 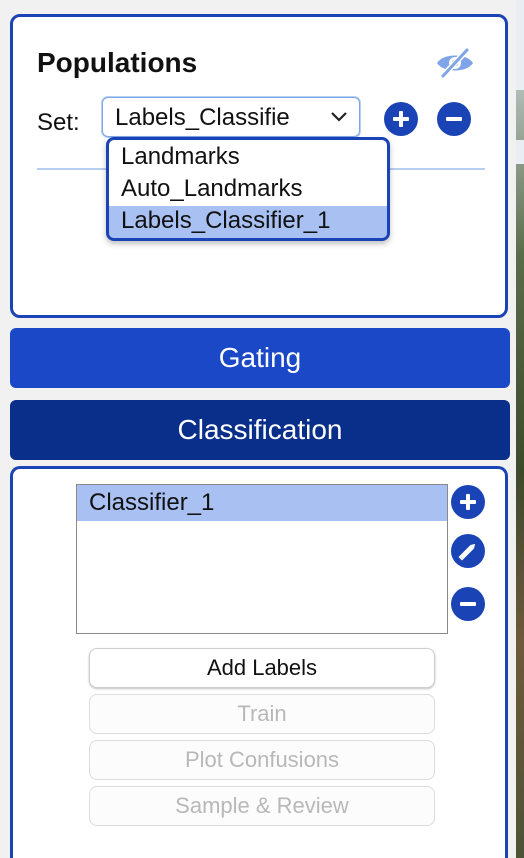 I want to click on set-label: Set:, so click(x=58, y=122).